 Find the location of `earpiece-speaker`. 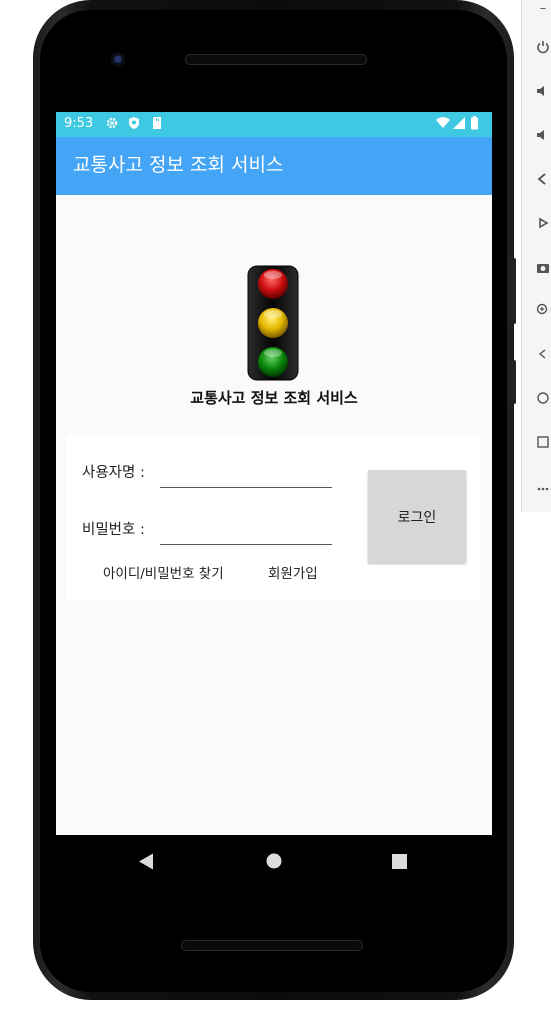

earpiece-speaker is located at coordinates (276, 59).